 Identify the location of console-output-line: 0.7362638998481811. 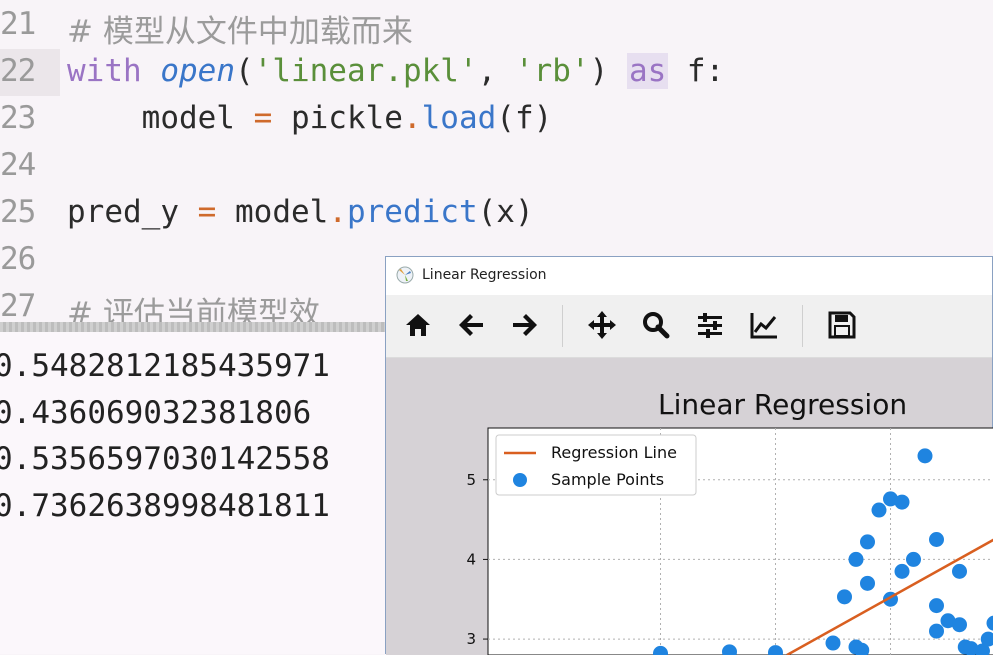
(165, 506).